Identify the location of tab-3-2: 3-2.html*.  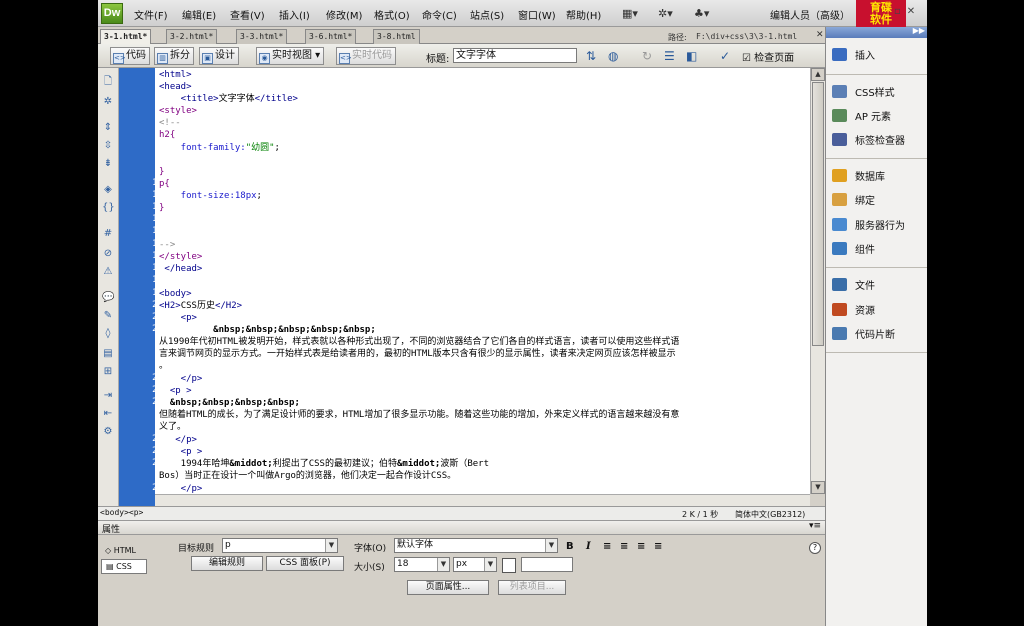
(192, 36).